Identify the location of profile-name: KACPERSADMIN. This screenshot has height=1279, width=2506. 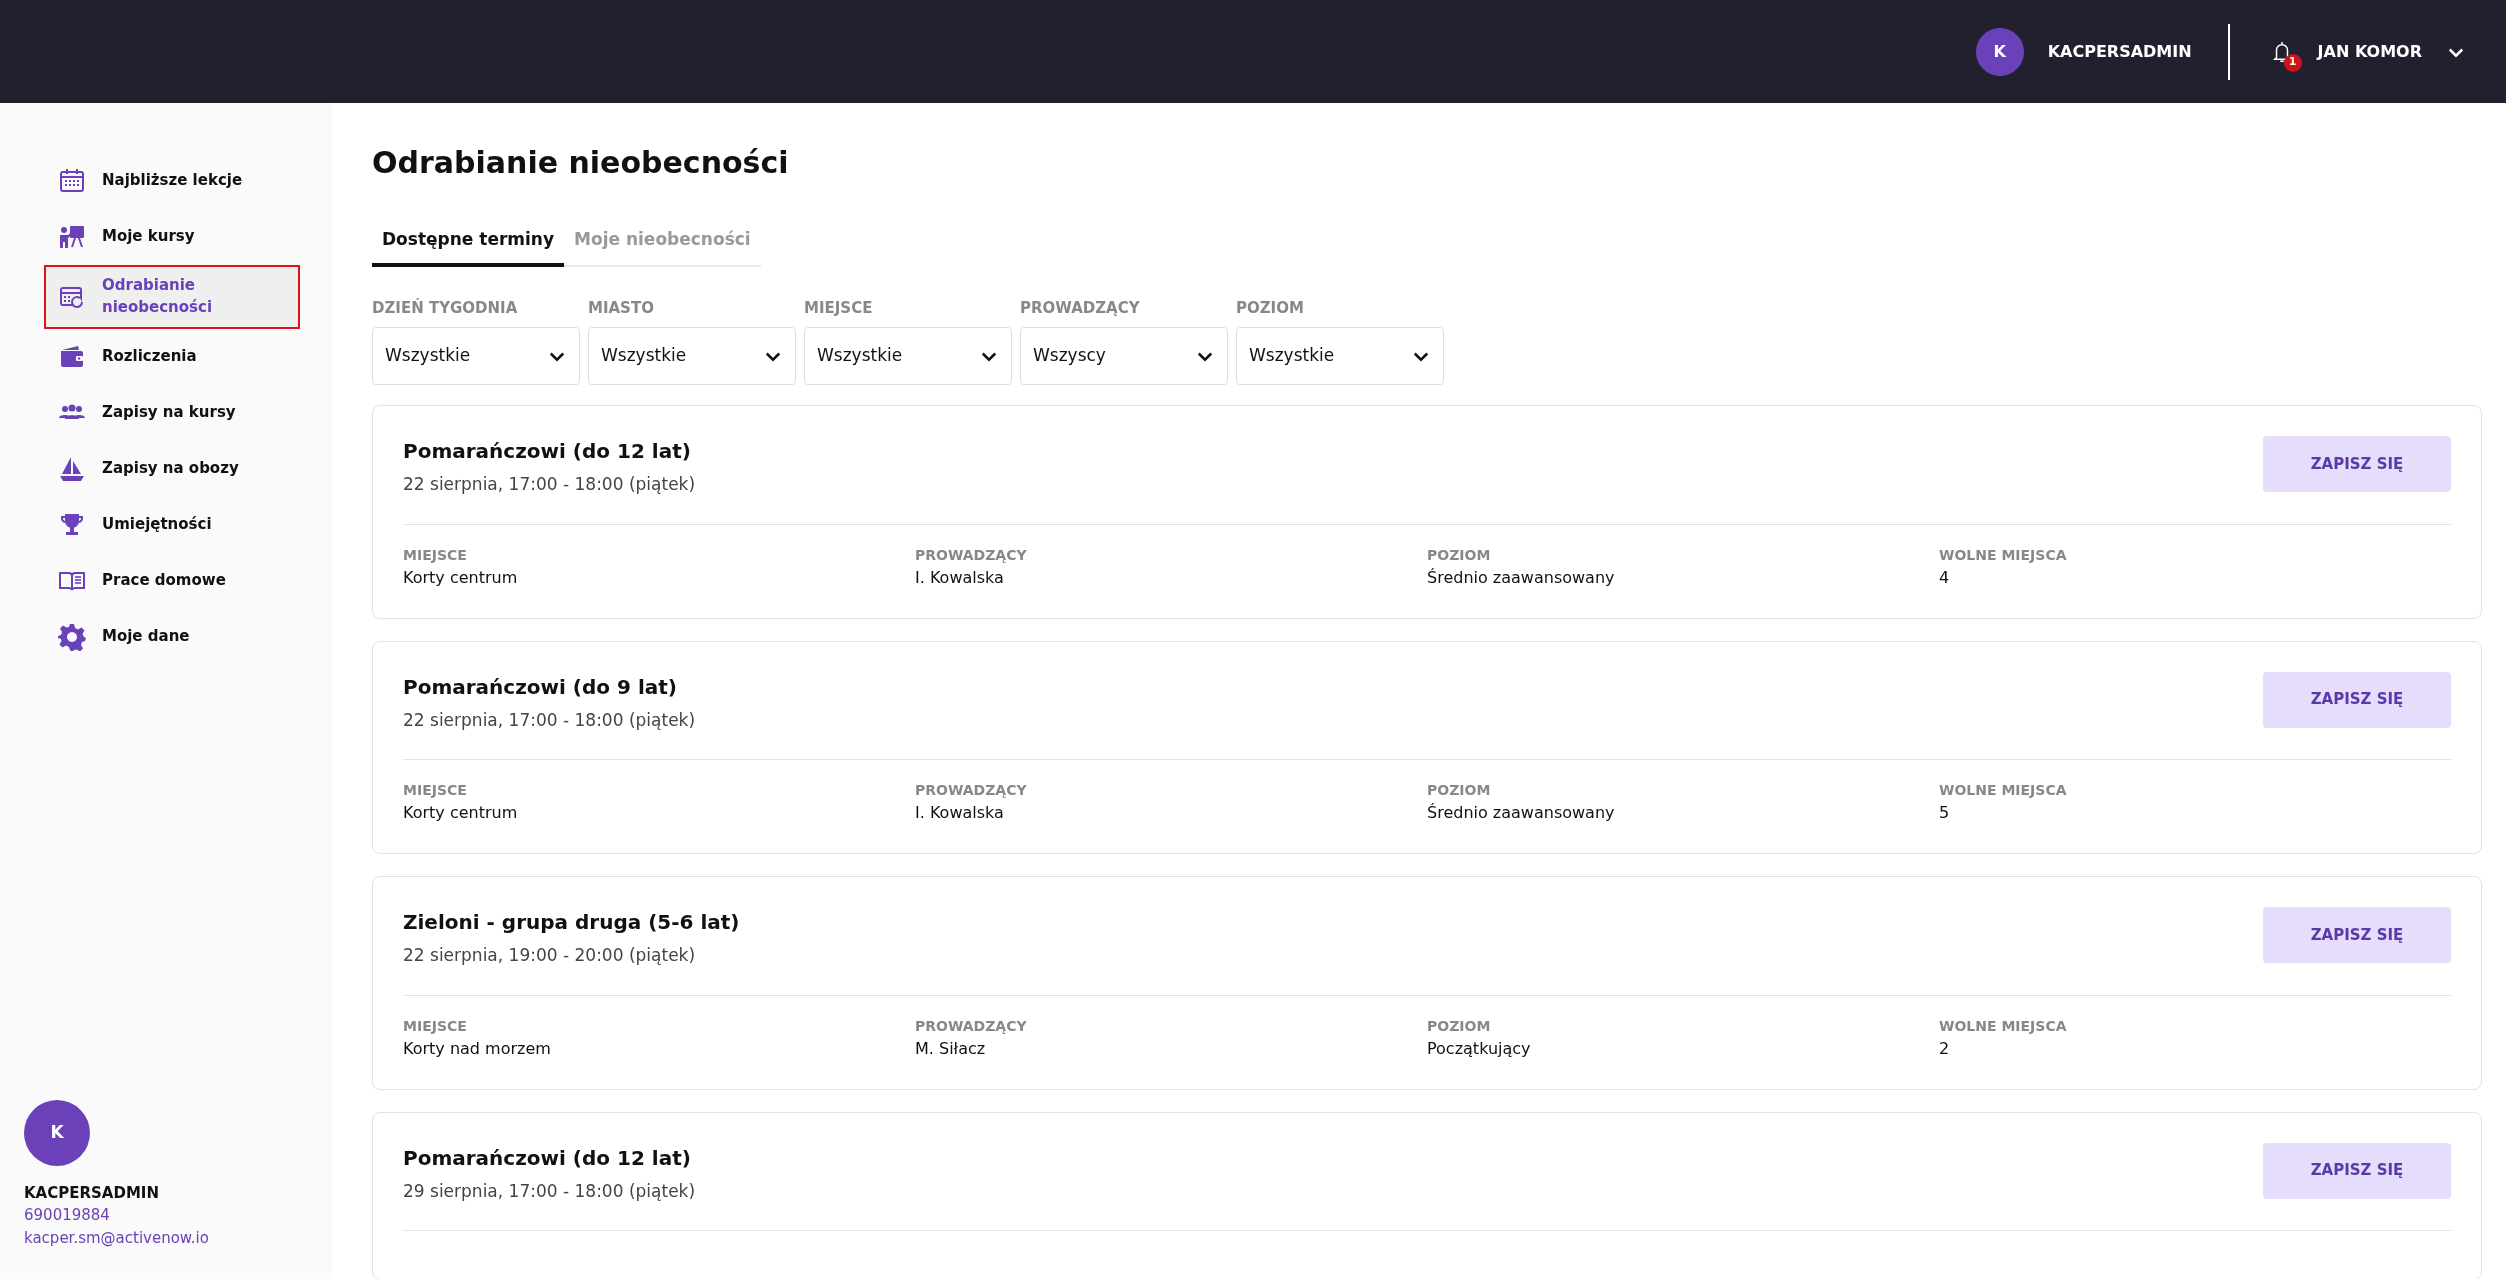
(92, 1193).